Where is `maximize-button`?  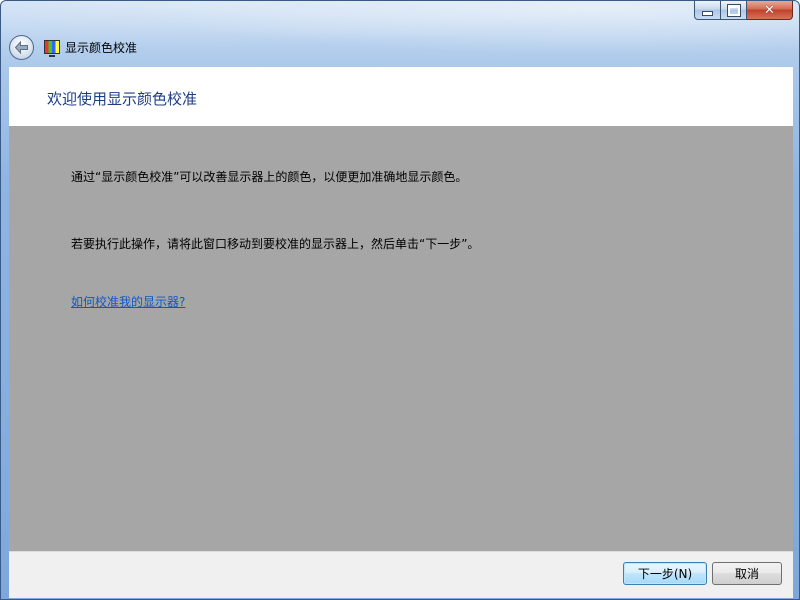 maximize-button is located at coordinates (734, 10).